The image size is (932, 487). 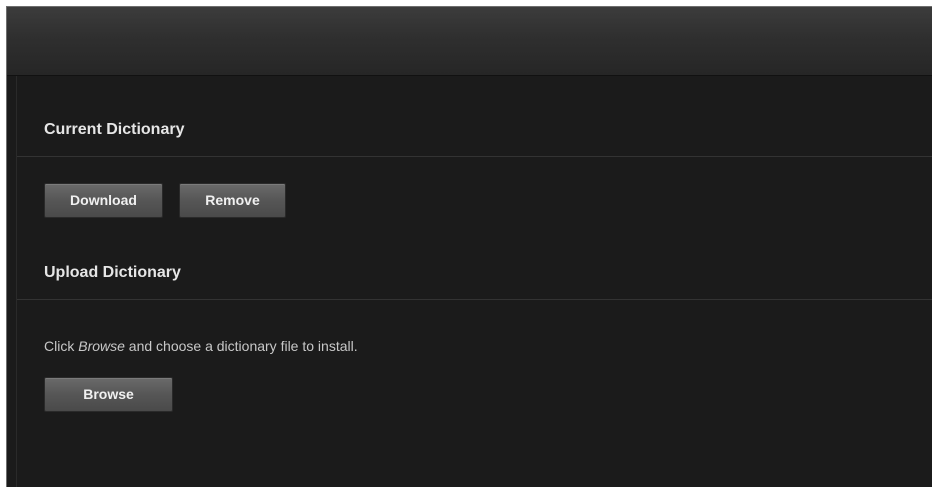 I want to click on instruction-emphasis: Browse, so click(x=101, y=346).